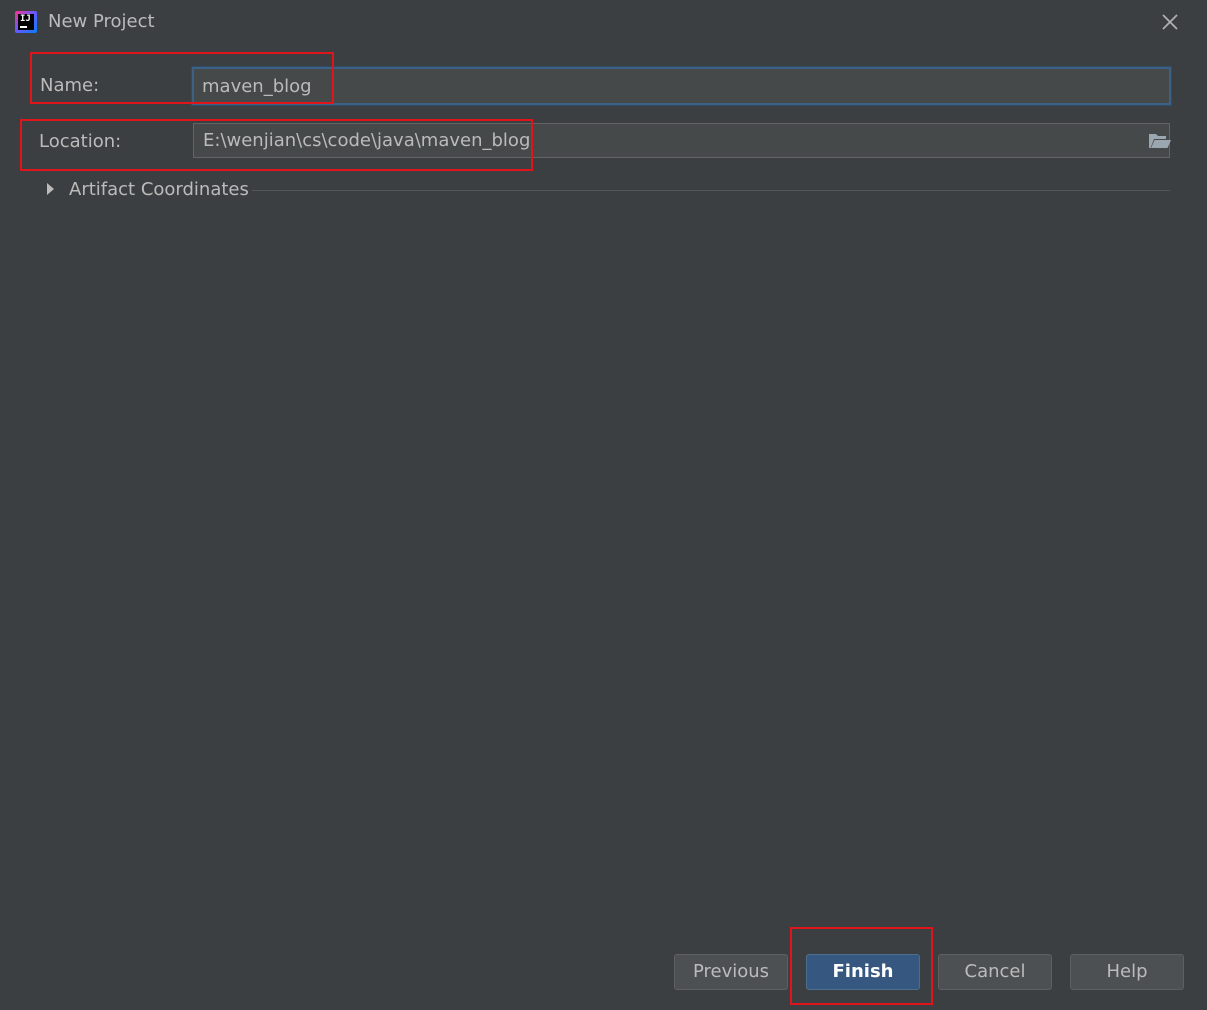  What do you see at coordinates (603, 22) in the screenshot?
I see `title-bar: IJ New Project` at bounding box center [603, 22].